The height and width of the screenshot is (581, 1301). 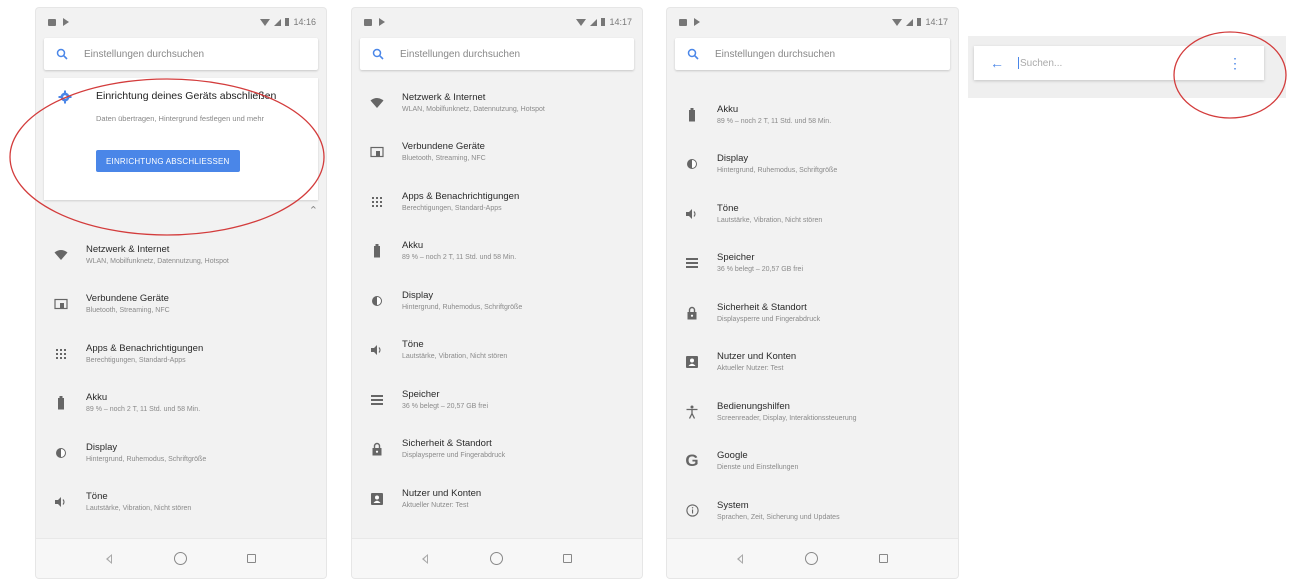 I want to click on settings-item-subtitle: Aktueller Nutzer: Test, so click(x=750, y=369).